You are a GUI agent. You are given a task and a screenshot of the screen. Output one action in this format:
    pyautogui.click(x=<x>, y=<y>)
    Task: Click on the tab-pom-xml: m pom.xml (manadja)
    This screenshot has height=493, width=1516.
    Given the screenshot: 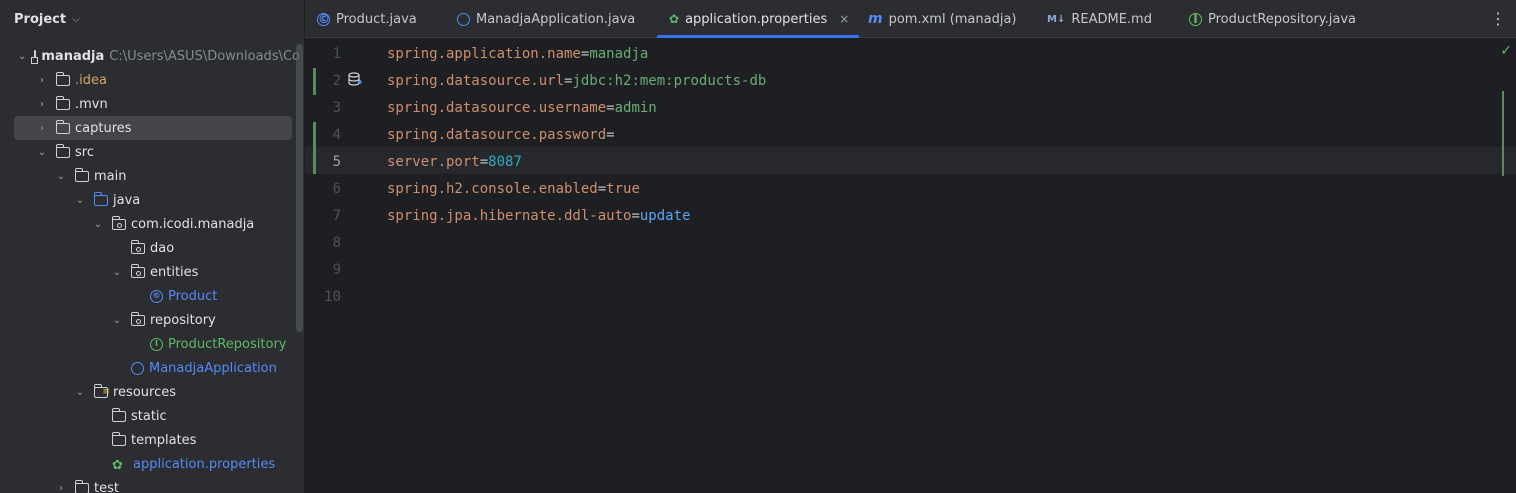 What is the action you would take?
    pyautogui.click(x=942, y=19)
    